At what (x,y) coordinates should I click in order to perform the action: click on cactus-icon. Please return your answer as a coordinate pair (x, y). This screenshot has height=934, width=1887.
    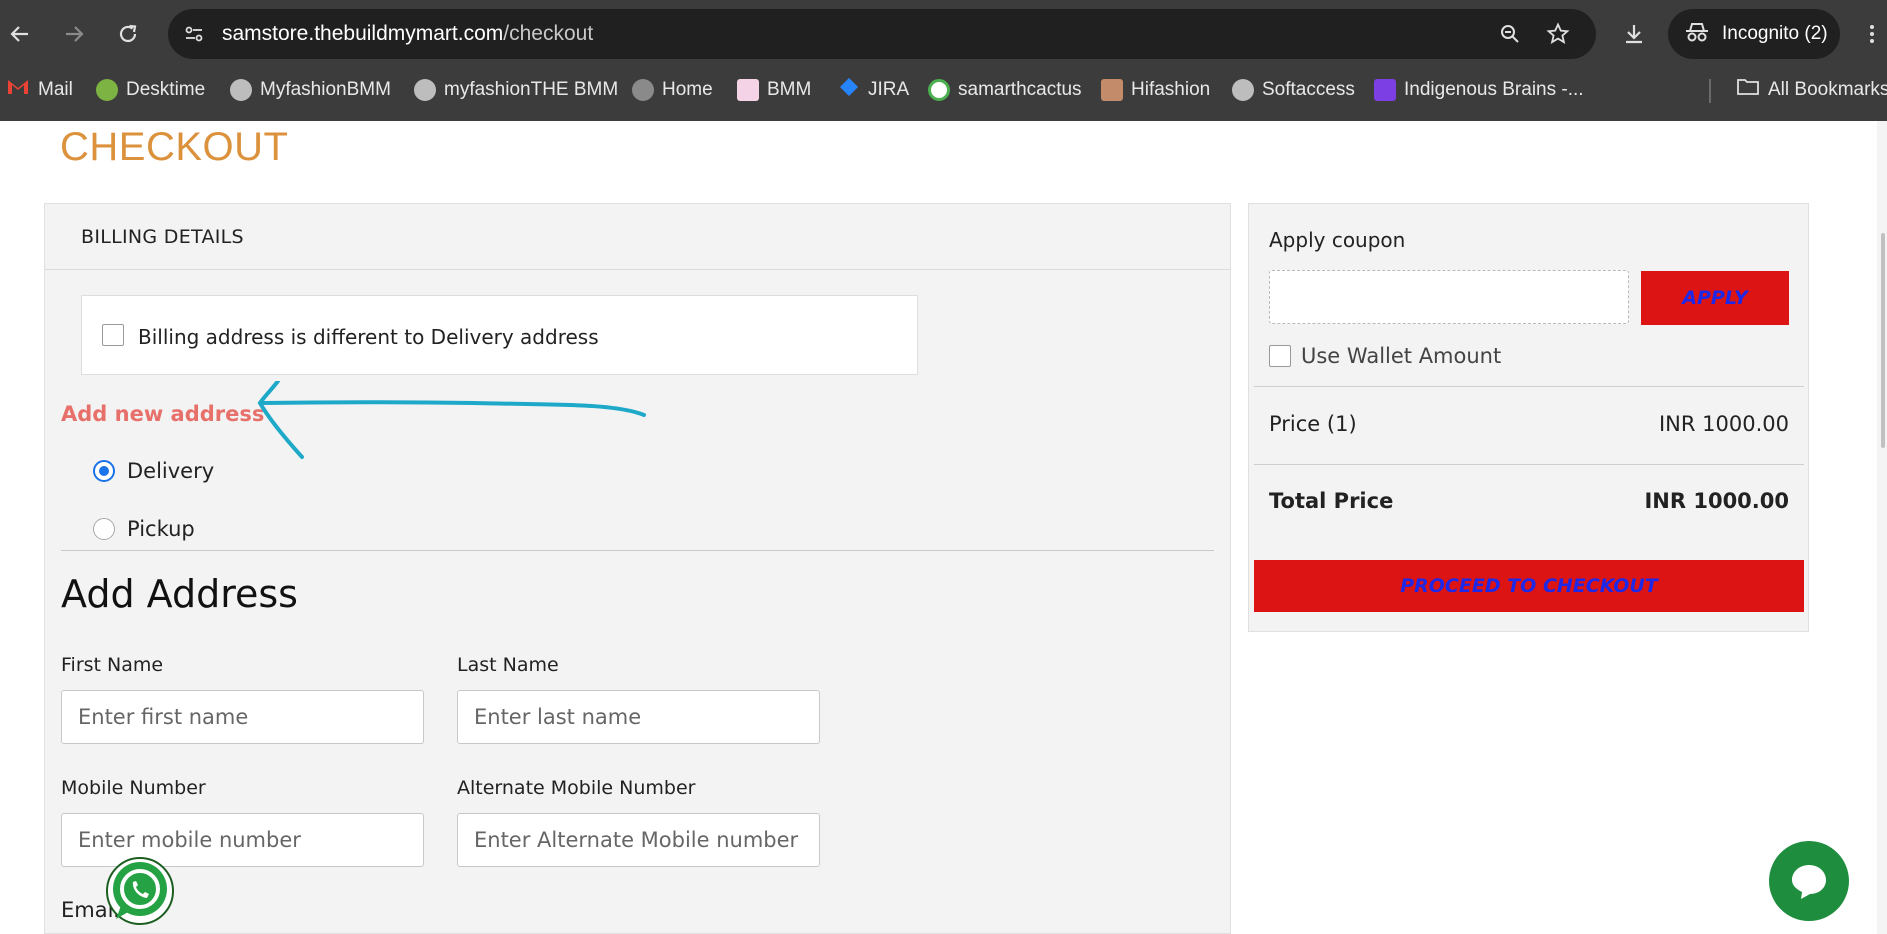
    Looking at the image, I should click on (939, 90).